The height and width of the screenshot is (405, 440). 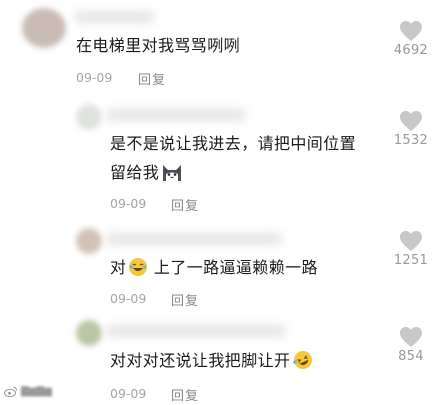 I want to click on laughing-face-icon, so click(x=138, y=267).